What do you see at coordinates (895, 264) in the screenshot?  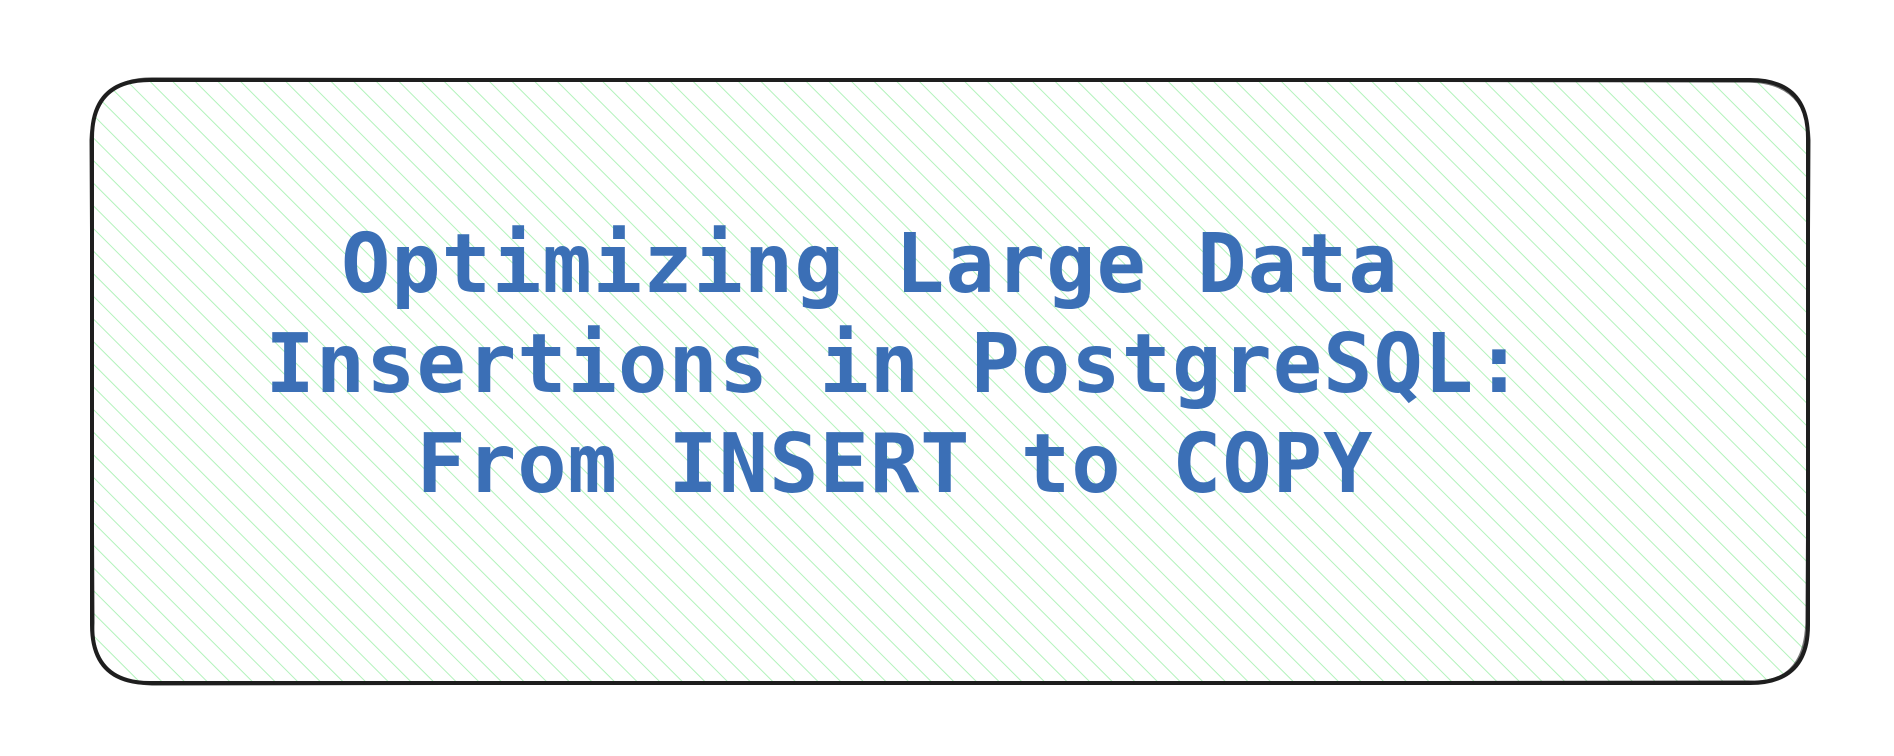 I see `title-line-1: Optimizing Large Data` at bounding box center [895, 264].